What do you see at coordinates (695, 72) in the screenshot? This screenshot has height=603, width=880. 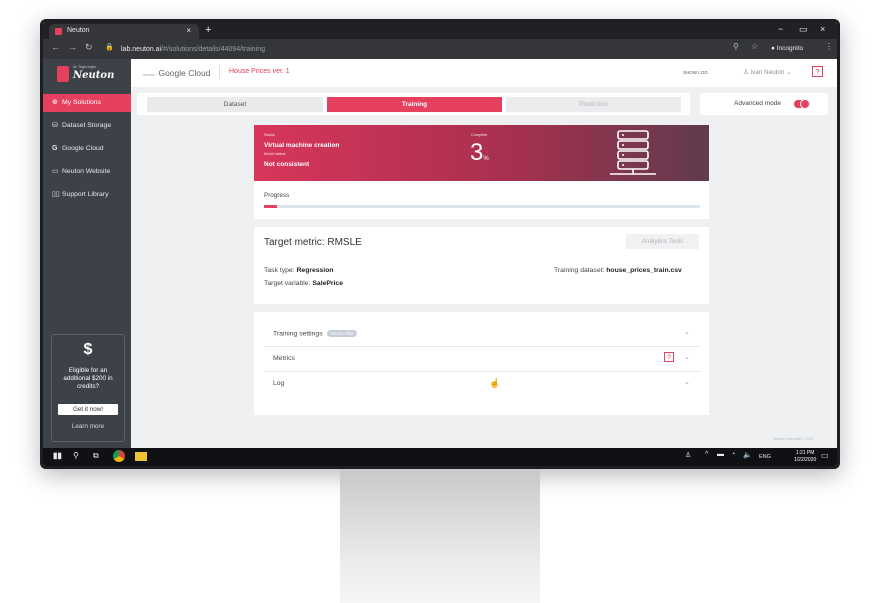 I see `show-log-button: SHOW LOG` at bounding box center [695, 72].